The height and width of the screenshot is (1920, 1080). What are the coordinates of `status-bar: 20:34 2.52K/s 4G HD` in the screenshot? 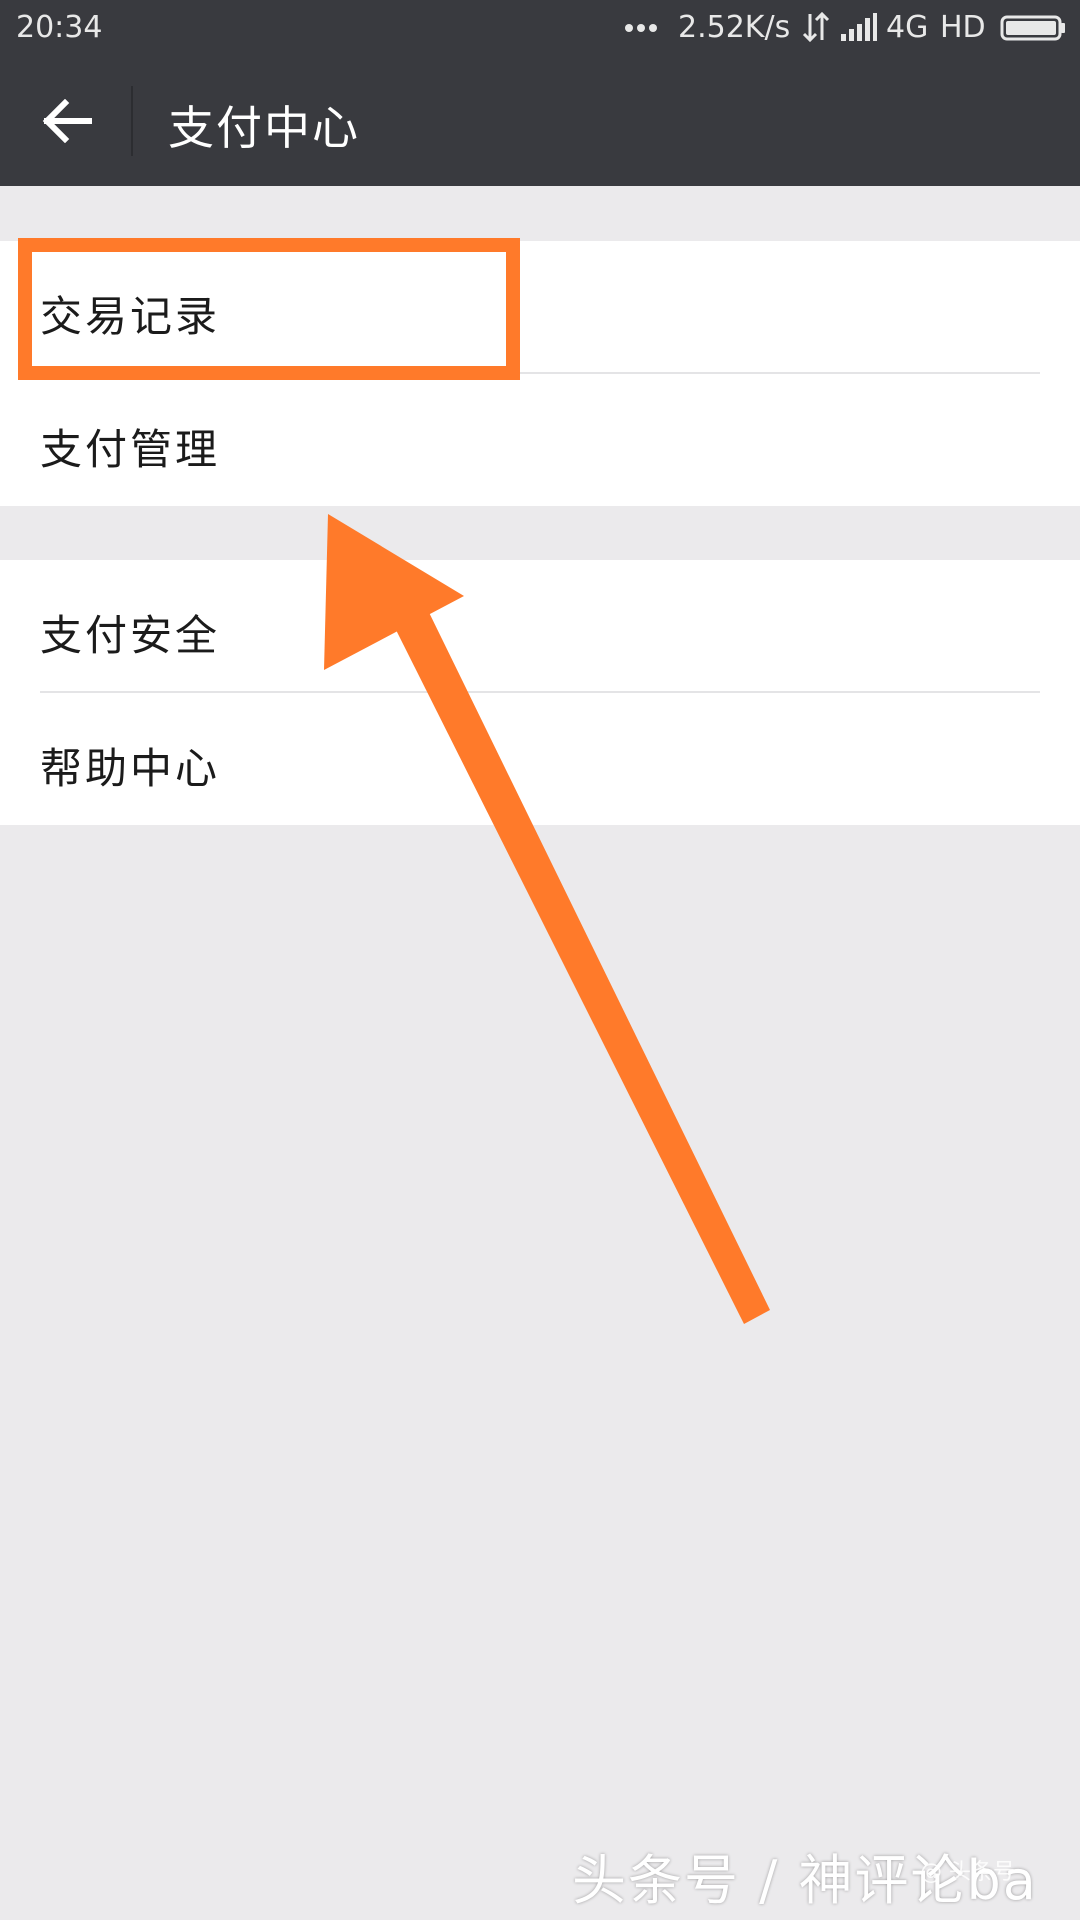 It's located at (540, 29).